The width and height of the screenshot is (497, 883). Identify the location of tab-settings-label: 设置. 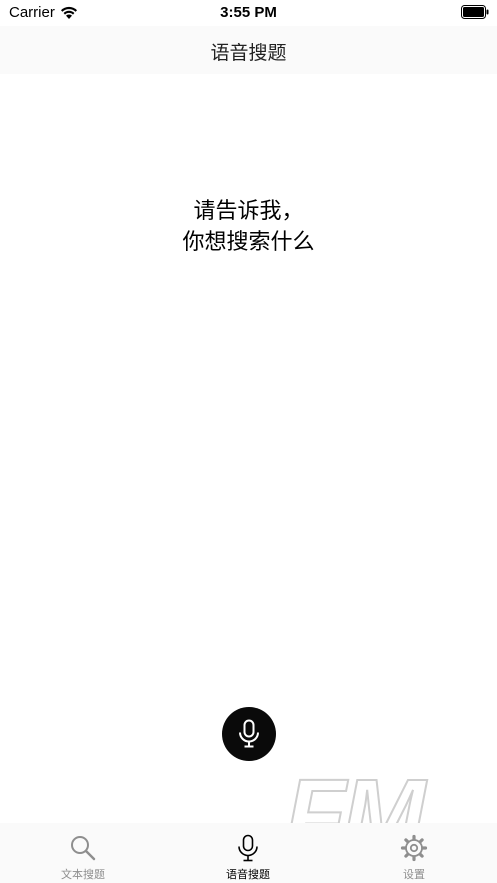
(414, 874).